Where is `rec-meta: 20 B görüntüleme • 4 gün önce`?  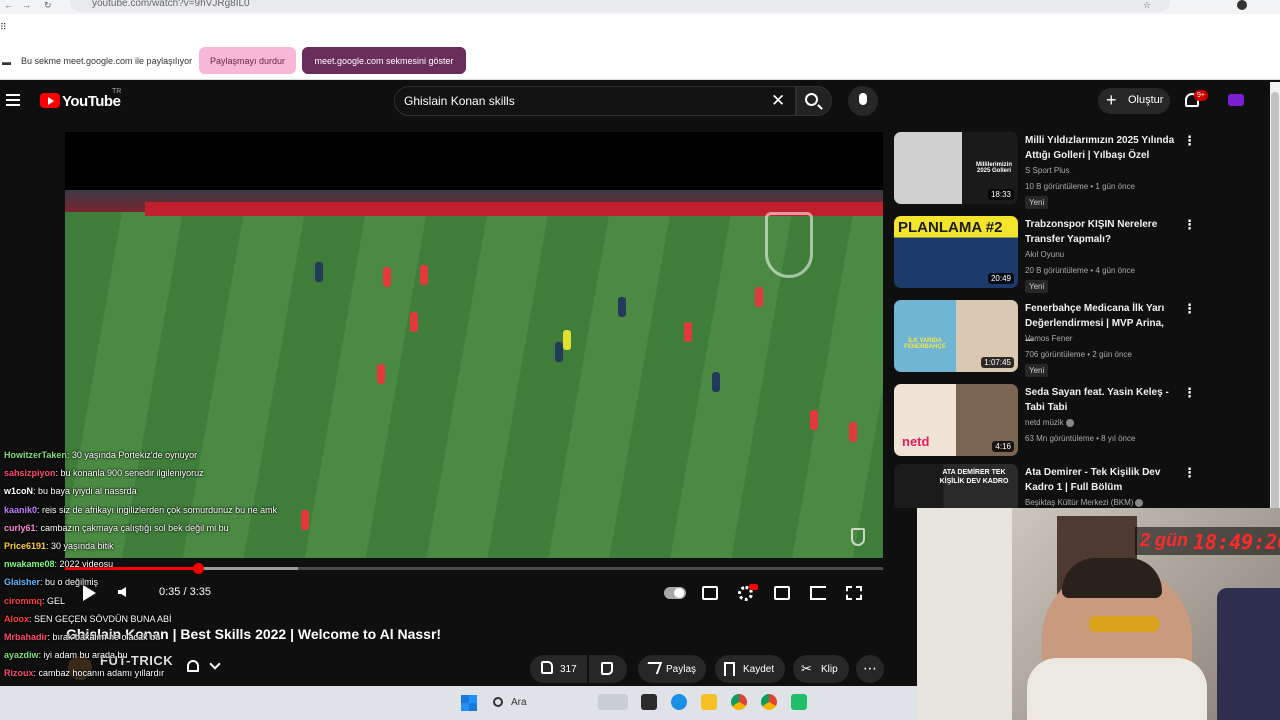
rec-meta: 20 B görüntüleme • 4 gün önce is located at coordinates (1080, 270).